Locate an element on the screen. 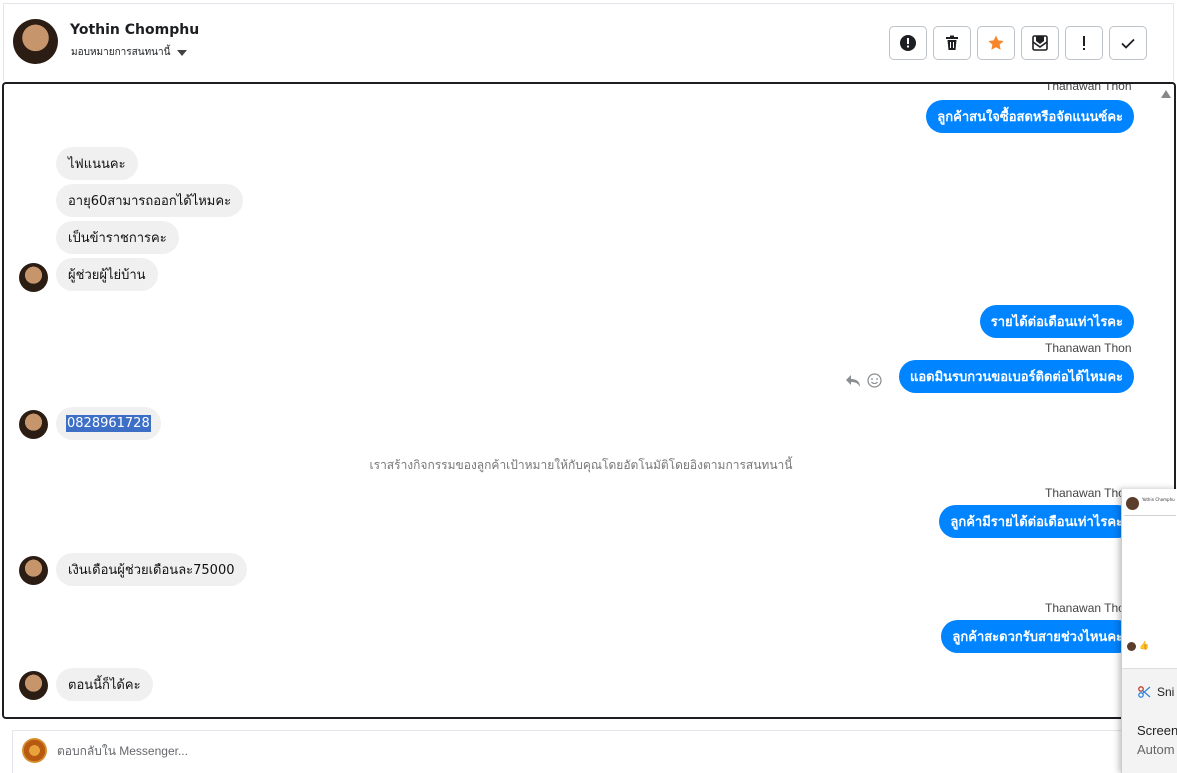 The width and height of the screenshot is (1177, 773). star-button is located at coordinates (996, 43).